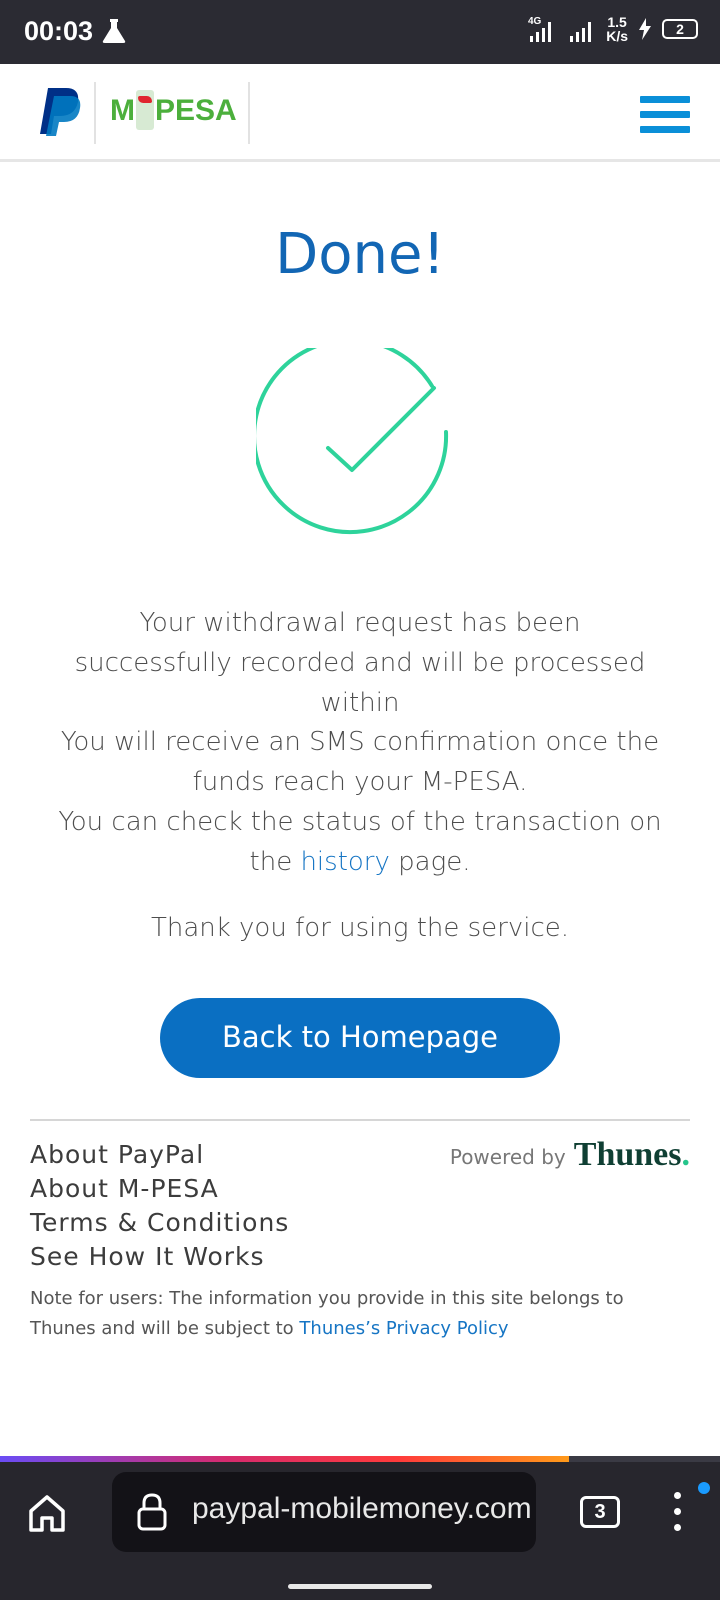 This screenshot has height=1600, width=720. I want to click on network-speed: 1.5 K/s, so click(617, 29).